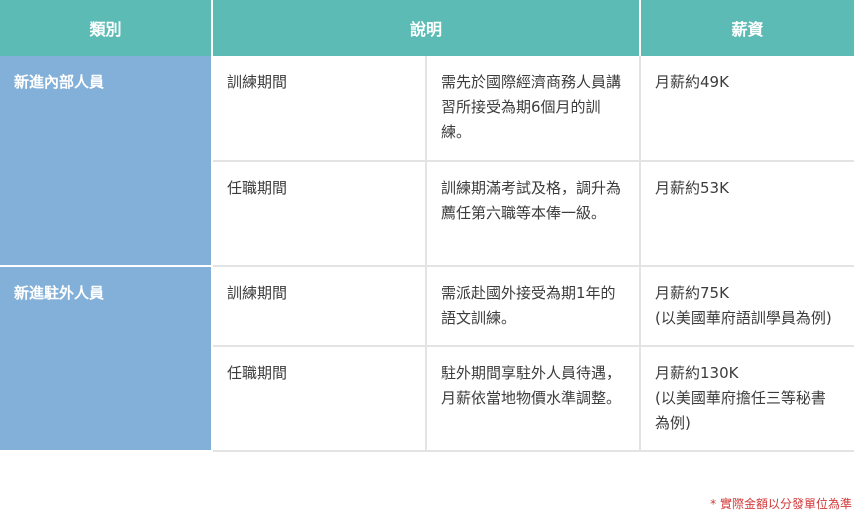  Describe the element at coordinates (106, 161) in the screenshot. I see `category-internal-staff: 新進內部人員` at that location.